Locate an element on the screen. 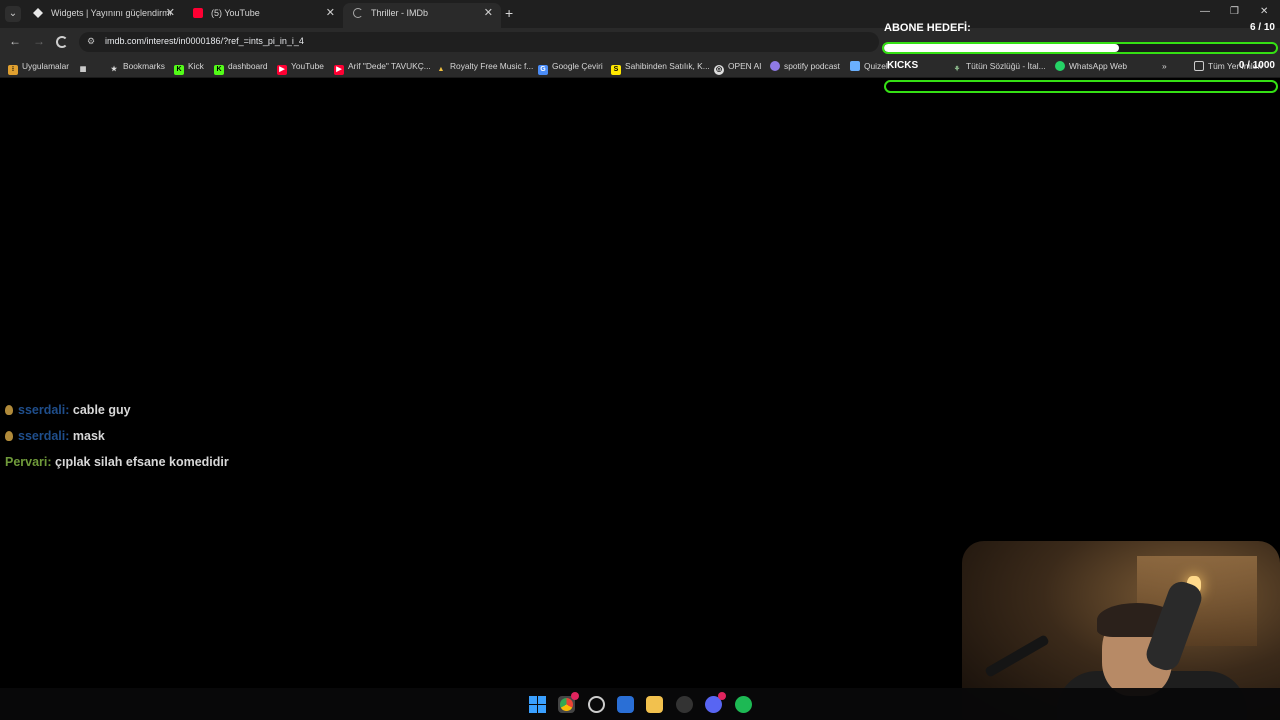 This screenshot has height=720, width=1280. bookmark-quizell: Quizell is located at coordinates (870, 66).